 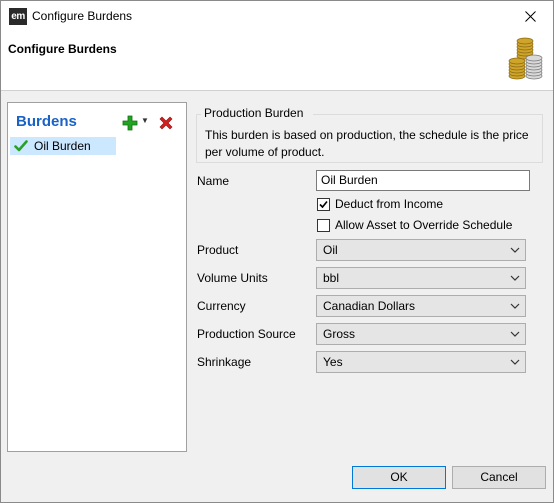 I want to click on close-button, so click(x=530, y=16).